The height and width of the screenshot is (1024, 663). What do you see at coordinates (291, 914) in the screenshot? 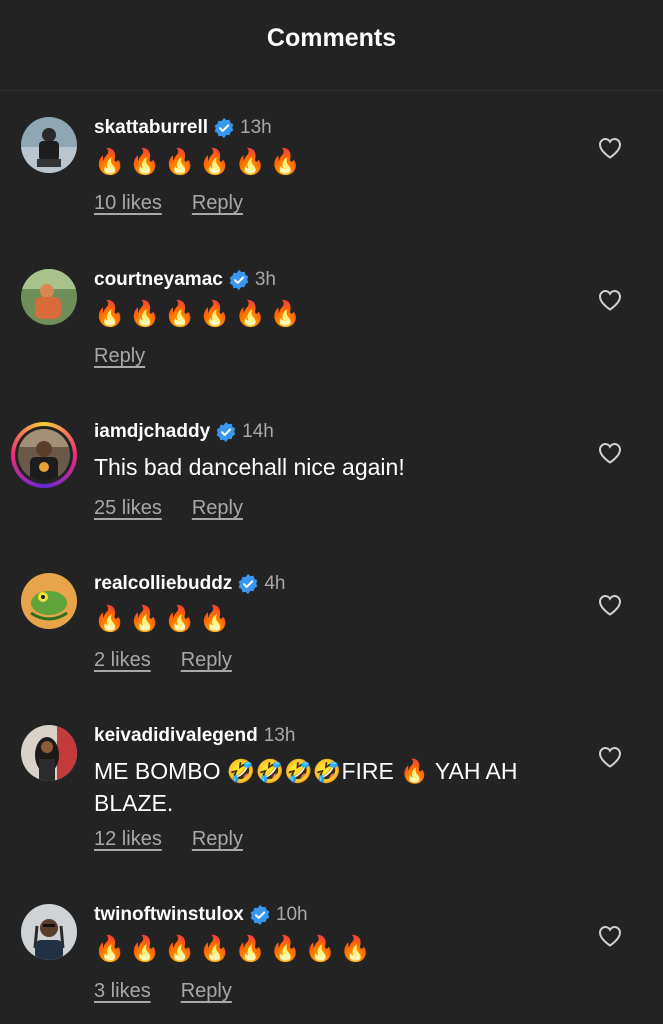
I see `comment-time: 10h` at bounding box center [291, 914].